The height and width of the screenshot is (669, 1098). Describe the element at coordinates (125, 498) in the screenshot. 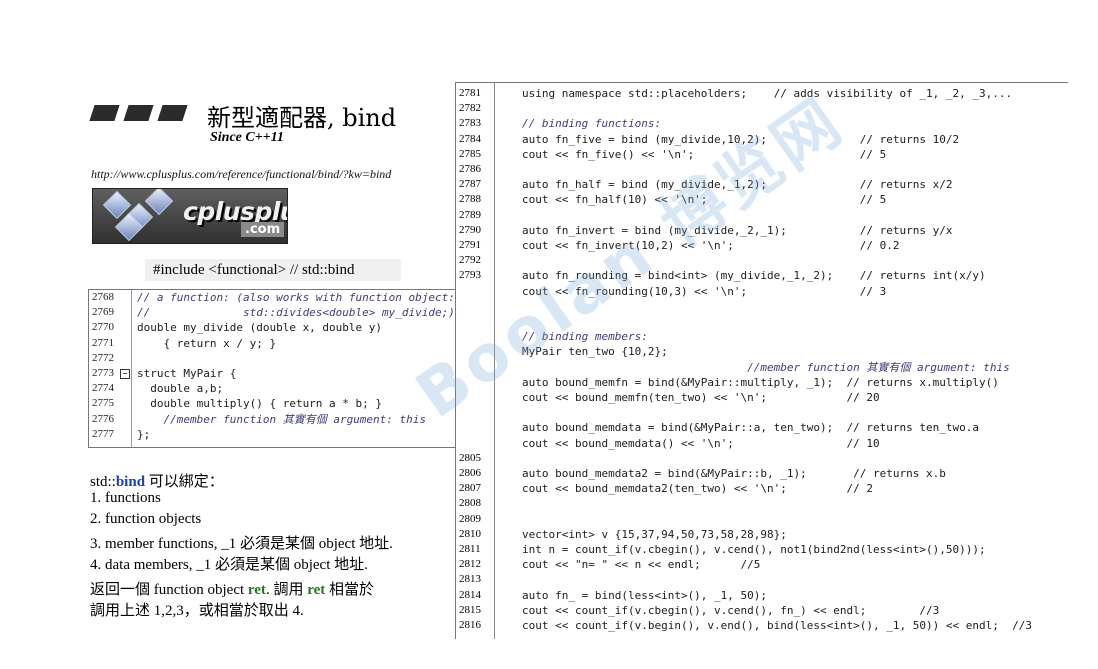

I see `list-item: 1. functions` at that location.